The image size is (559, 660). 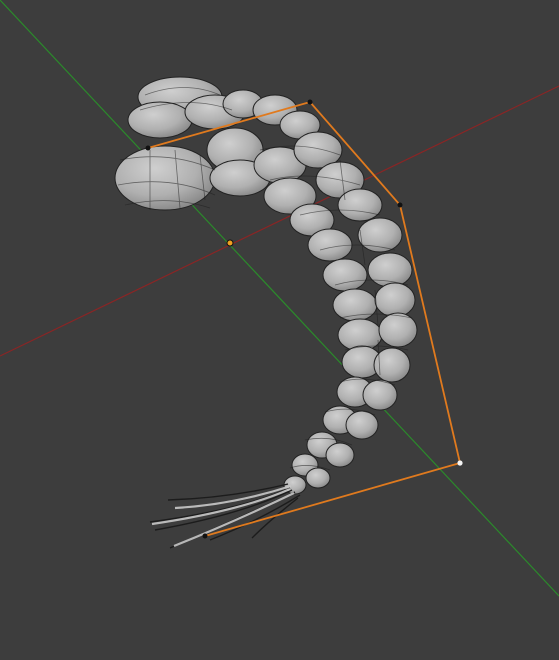 What do you see at coordinates (230, 243) in the screenshot?
I see `origin-dot-icon` at bounding box center [230, 243].